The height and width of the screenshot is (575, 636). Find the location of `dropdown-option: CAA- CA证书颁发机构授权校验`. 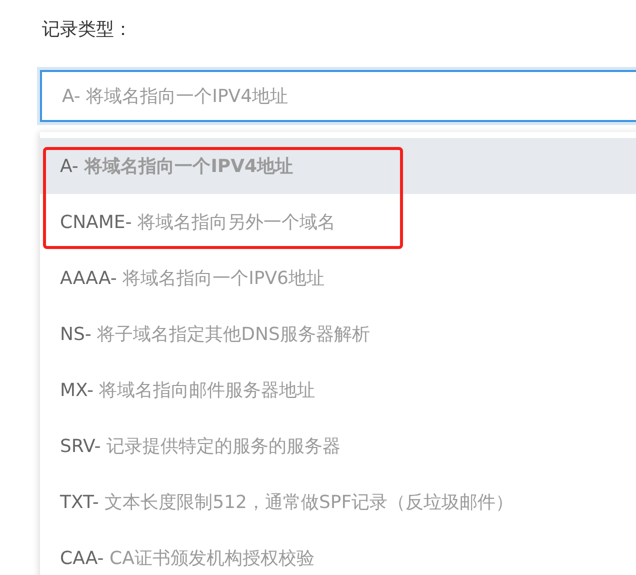

dropdown-option: CAA- CA证书颁发机构授权校验 is located at coordinates (338, 552).